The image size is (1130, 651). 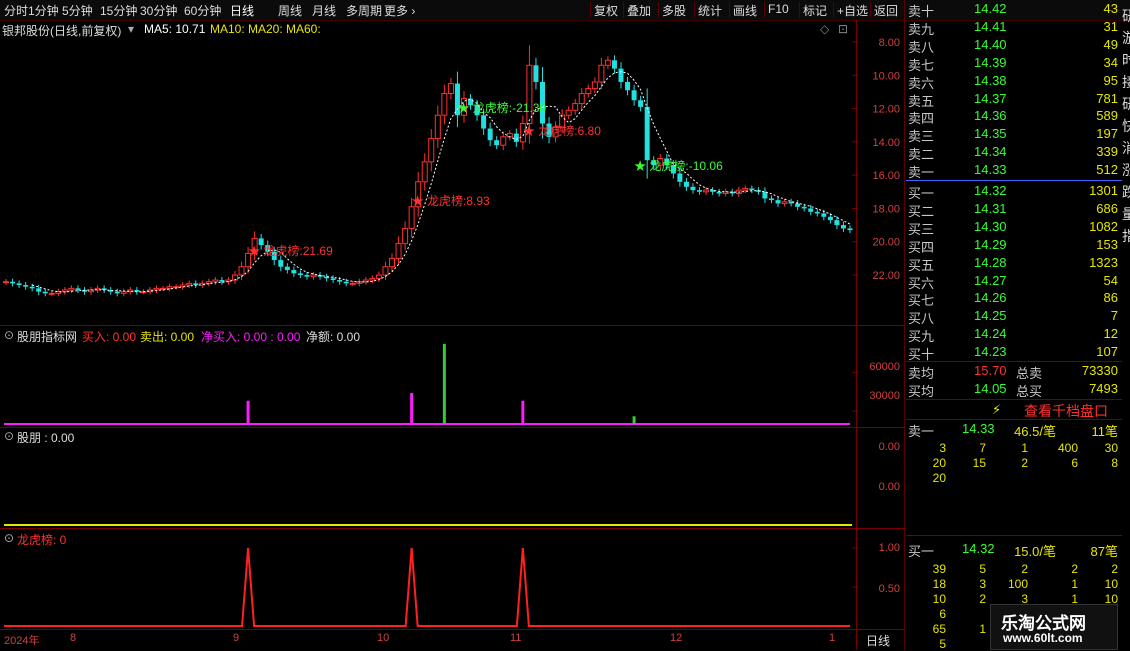 What do you see at coordinates (1126, 60) in the screenshot?
I see `side-strip-label: 时` at bounding box center [1126, 60].